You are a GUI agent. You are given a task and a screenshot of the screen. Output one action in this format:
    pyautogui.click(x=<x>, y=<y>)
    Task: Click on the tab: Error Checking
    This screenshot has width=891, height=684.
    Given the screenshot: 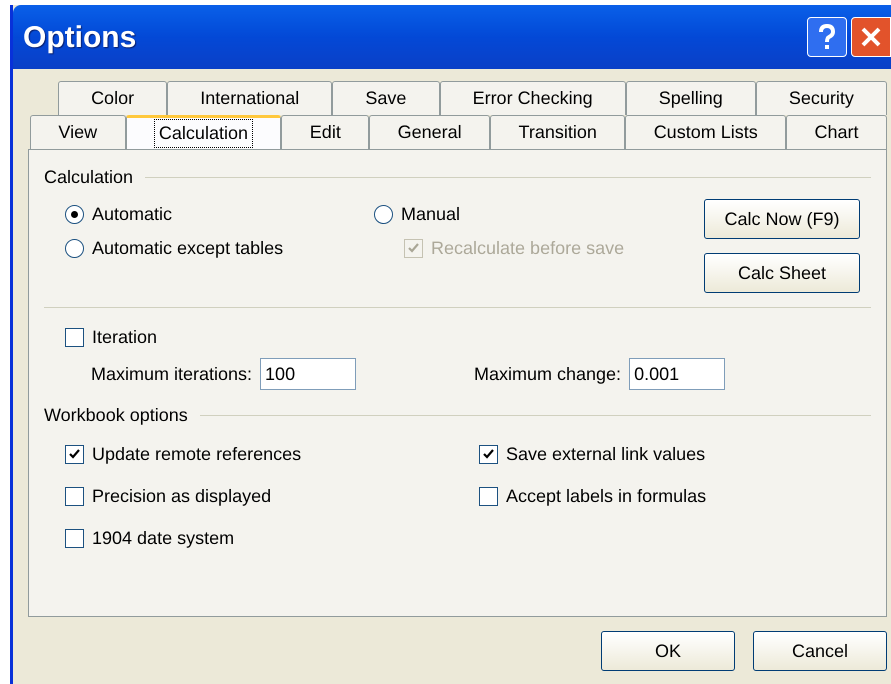 What is the action you would take?
    pyautogui.click(x=533, y=98)
    